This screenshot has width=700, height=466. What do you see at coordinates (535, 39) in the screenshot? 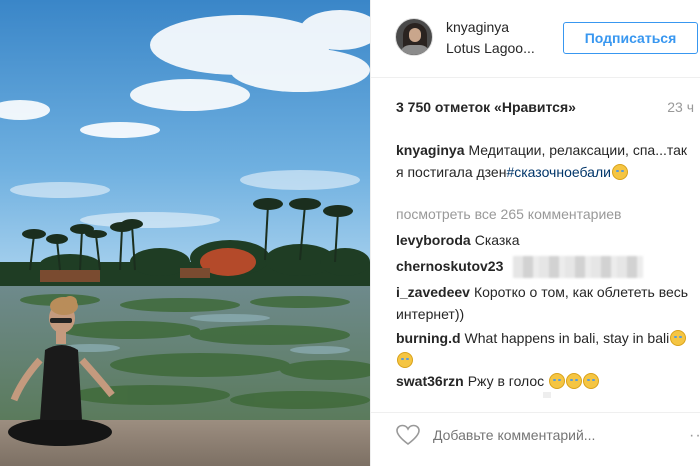
I see `post-header: knyaginya Lotus Lagoo... Подписаться` at bounding box center [535, 39].